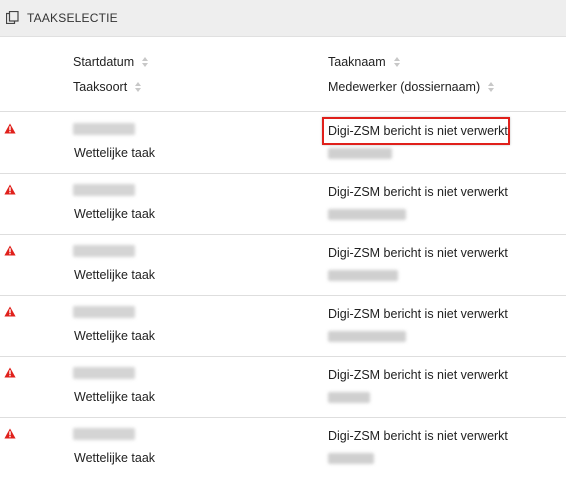  I want to click on column-header-taaksoort: Taaksoort, so click(107, 87).